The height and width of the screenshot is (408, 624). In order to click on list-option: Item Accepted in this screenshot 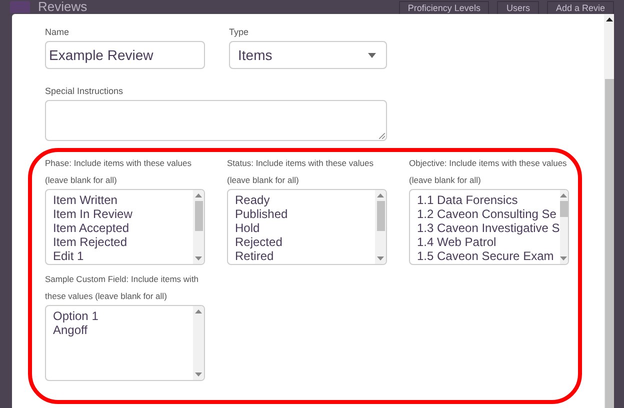, I will do `click(123, 228)`.